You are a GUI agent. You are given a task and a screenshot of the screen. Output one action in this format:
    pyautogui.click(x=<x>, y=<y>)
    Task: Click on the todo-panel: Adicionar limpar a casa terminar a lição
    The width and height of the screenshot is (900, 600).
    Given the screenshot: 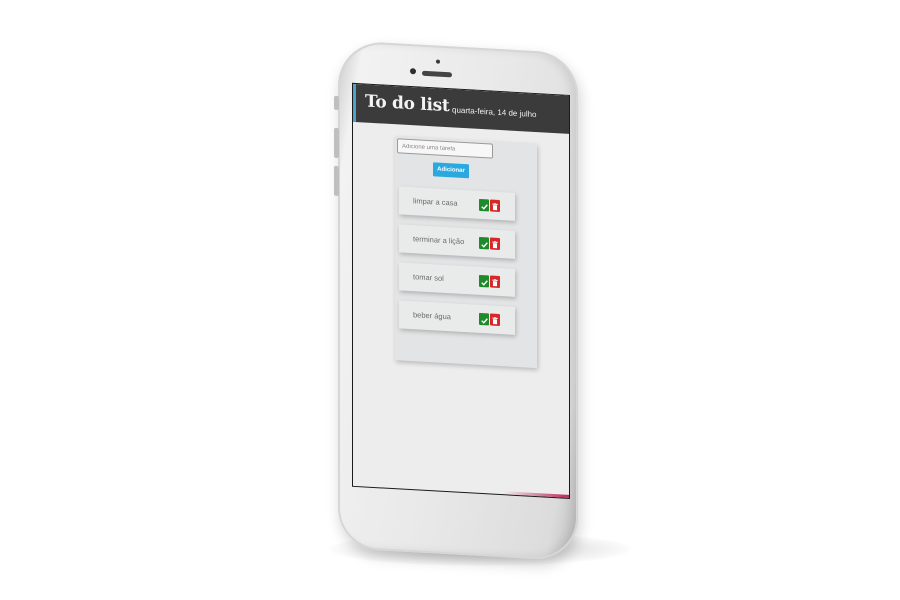 What is the action you would take?
    pyautogui.click(x=466, y=252)
    